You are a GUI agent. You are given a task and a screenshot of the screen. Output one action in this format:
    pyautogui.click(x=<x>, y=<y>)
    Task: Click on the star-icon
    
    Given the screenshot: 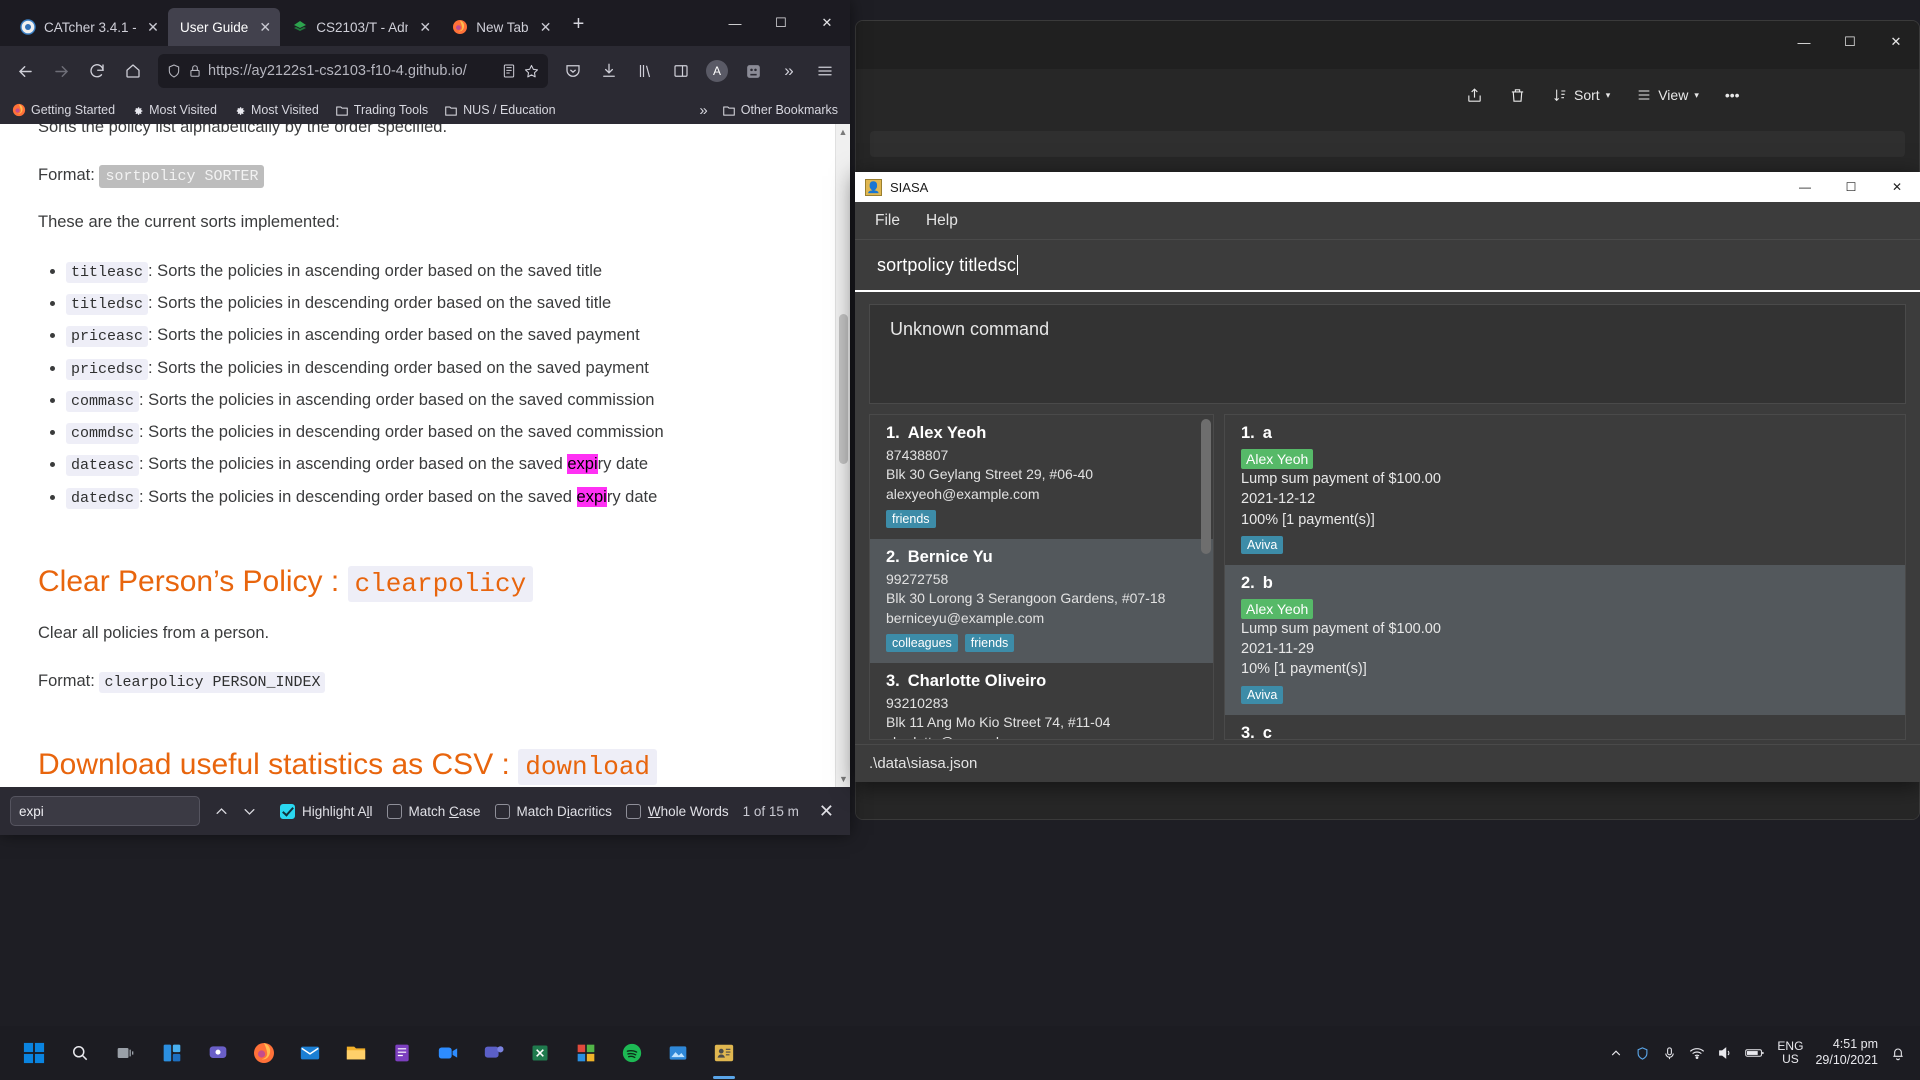 What is the action you would take?
    pyautogui.click(x=531, y=71)
    